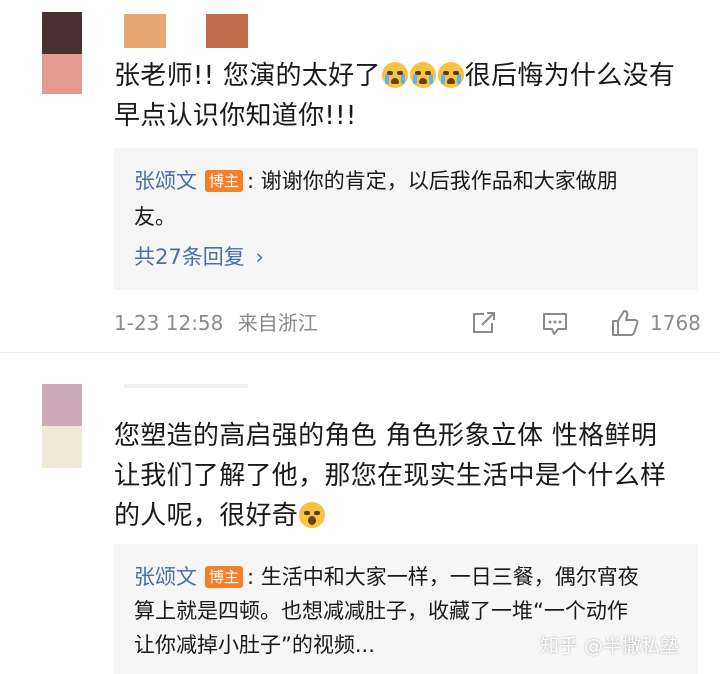  What do you see at coordinates (443, 577) in the screenshot?
I see `reply-text: : 生活中和大家一样，一日三餐，偶尔宵夜` at bounding box center [443, 577].